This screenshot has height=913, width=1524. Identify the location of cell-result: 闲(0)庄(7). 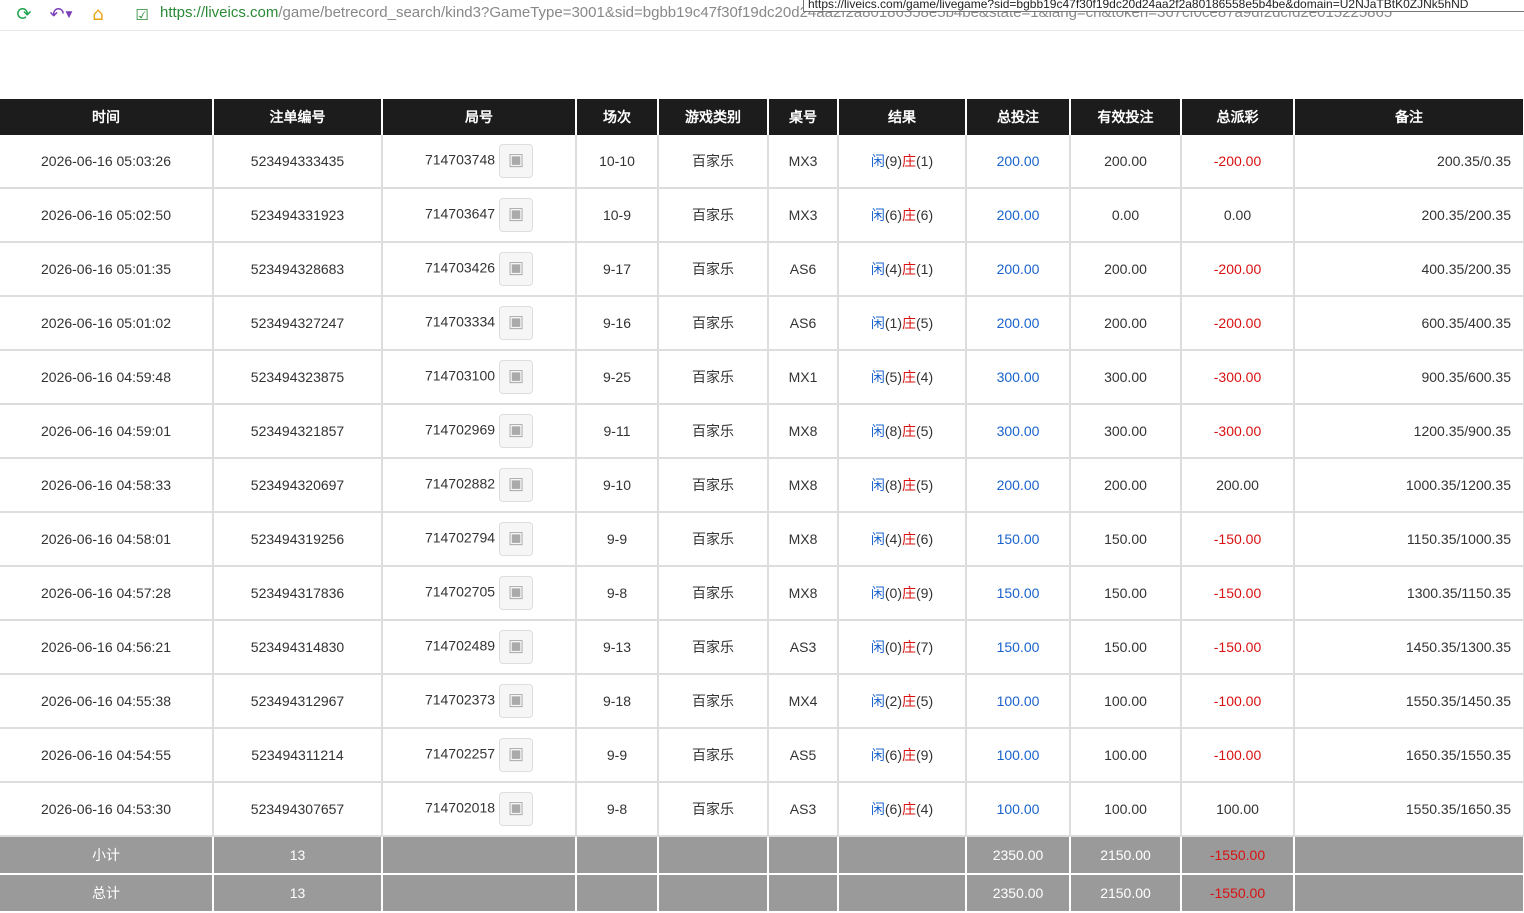
(902, 647).